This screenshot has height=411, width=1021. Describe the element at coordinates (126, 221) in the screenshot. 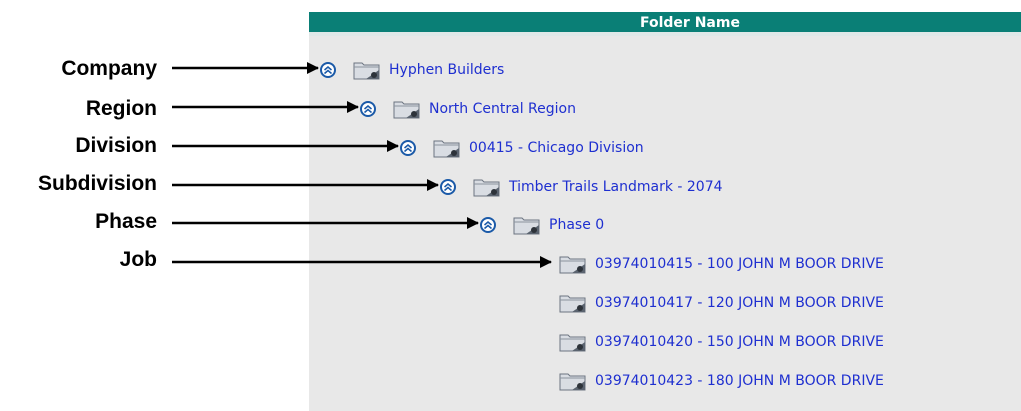

I see `annotation-phase: Phase` at that location.